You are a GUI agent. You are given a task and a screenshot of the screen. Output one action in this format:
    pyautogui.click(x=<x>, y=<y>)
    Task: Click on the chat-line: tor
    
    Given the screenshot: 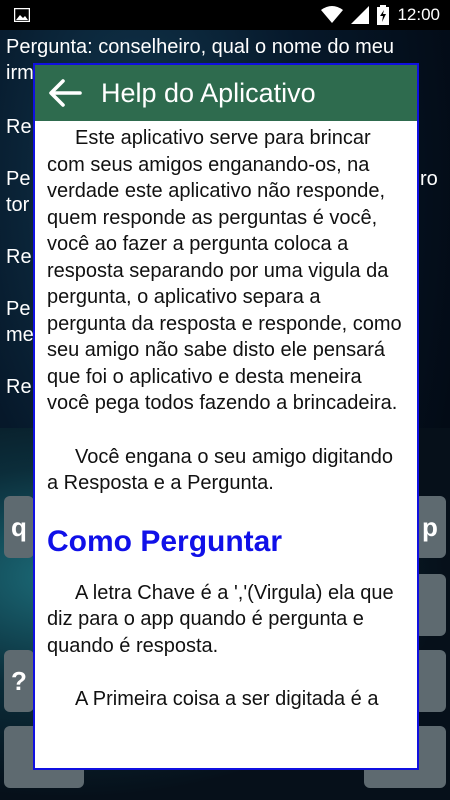 What is the action you would take?
    pyautogui.click(x=18, y=205)
    